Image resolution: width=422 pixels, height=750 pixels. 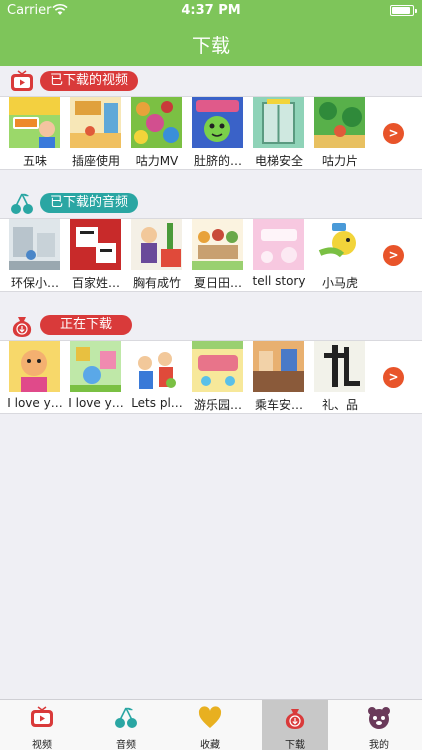 I want to click on audio-item: 小马虎, so click(x=335, y=255).